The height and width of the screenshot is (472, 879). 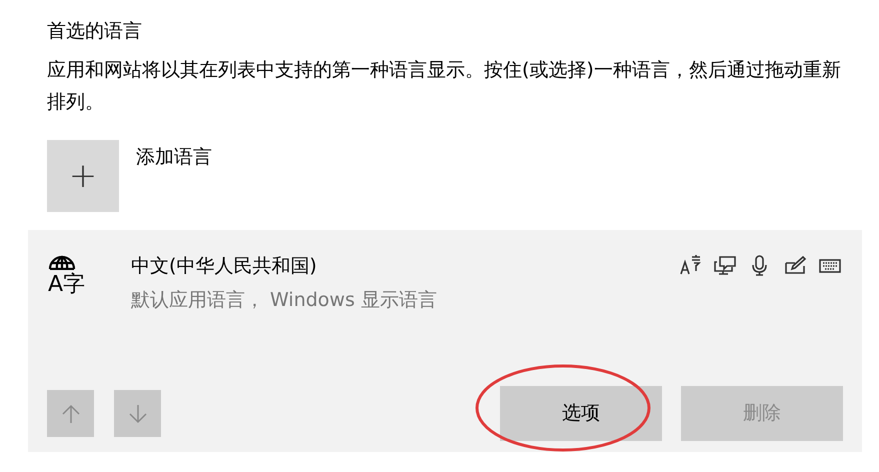 I want to click on add-language-button: +, so click(x=83, y=176).